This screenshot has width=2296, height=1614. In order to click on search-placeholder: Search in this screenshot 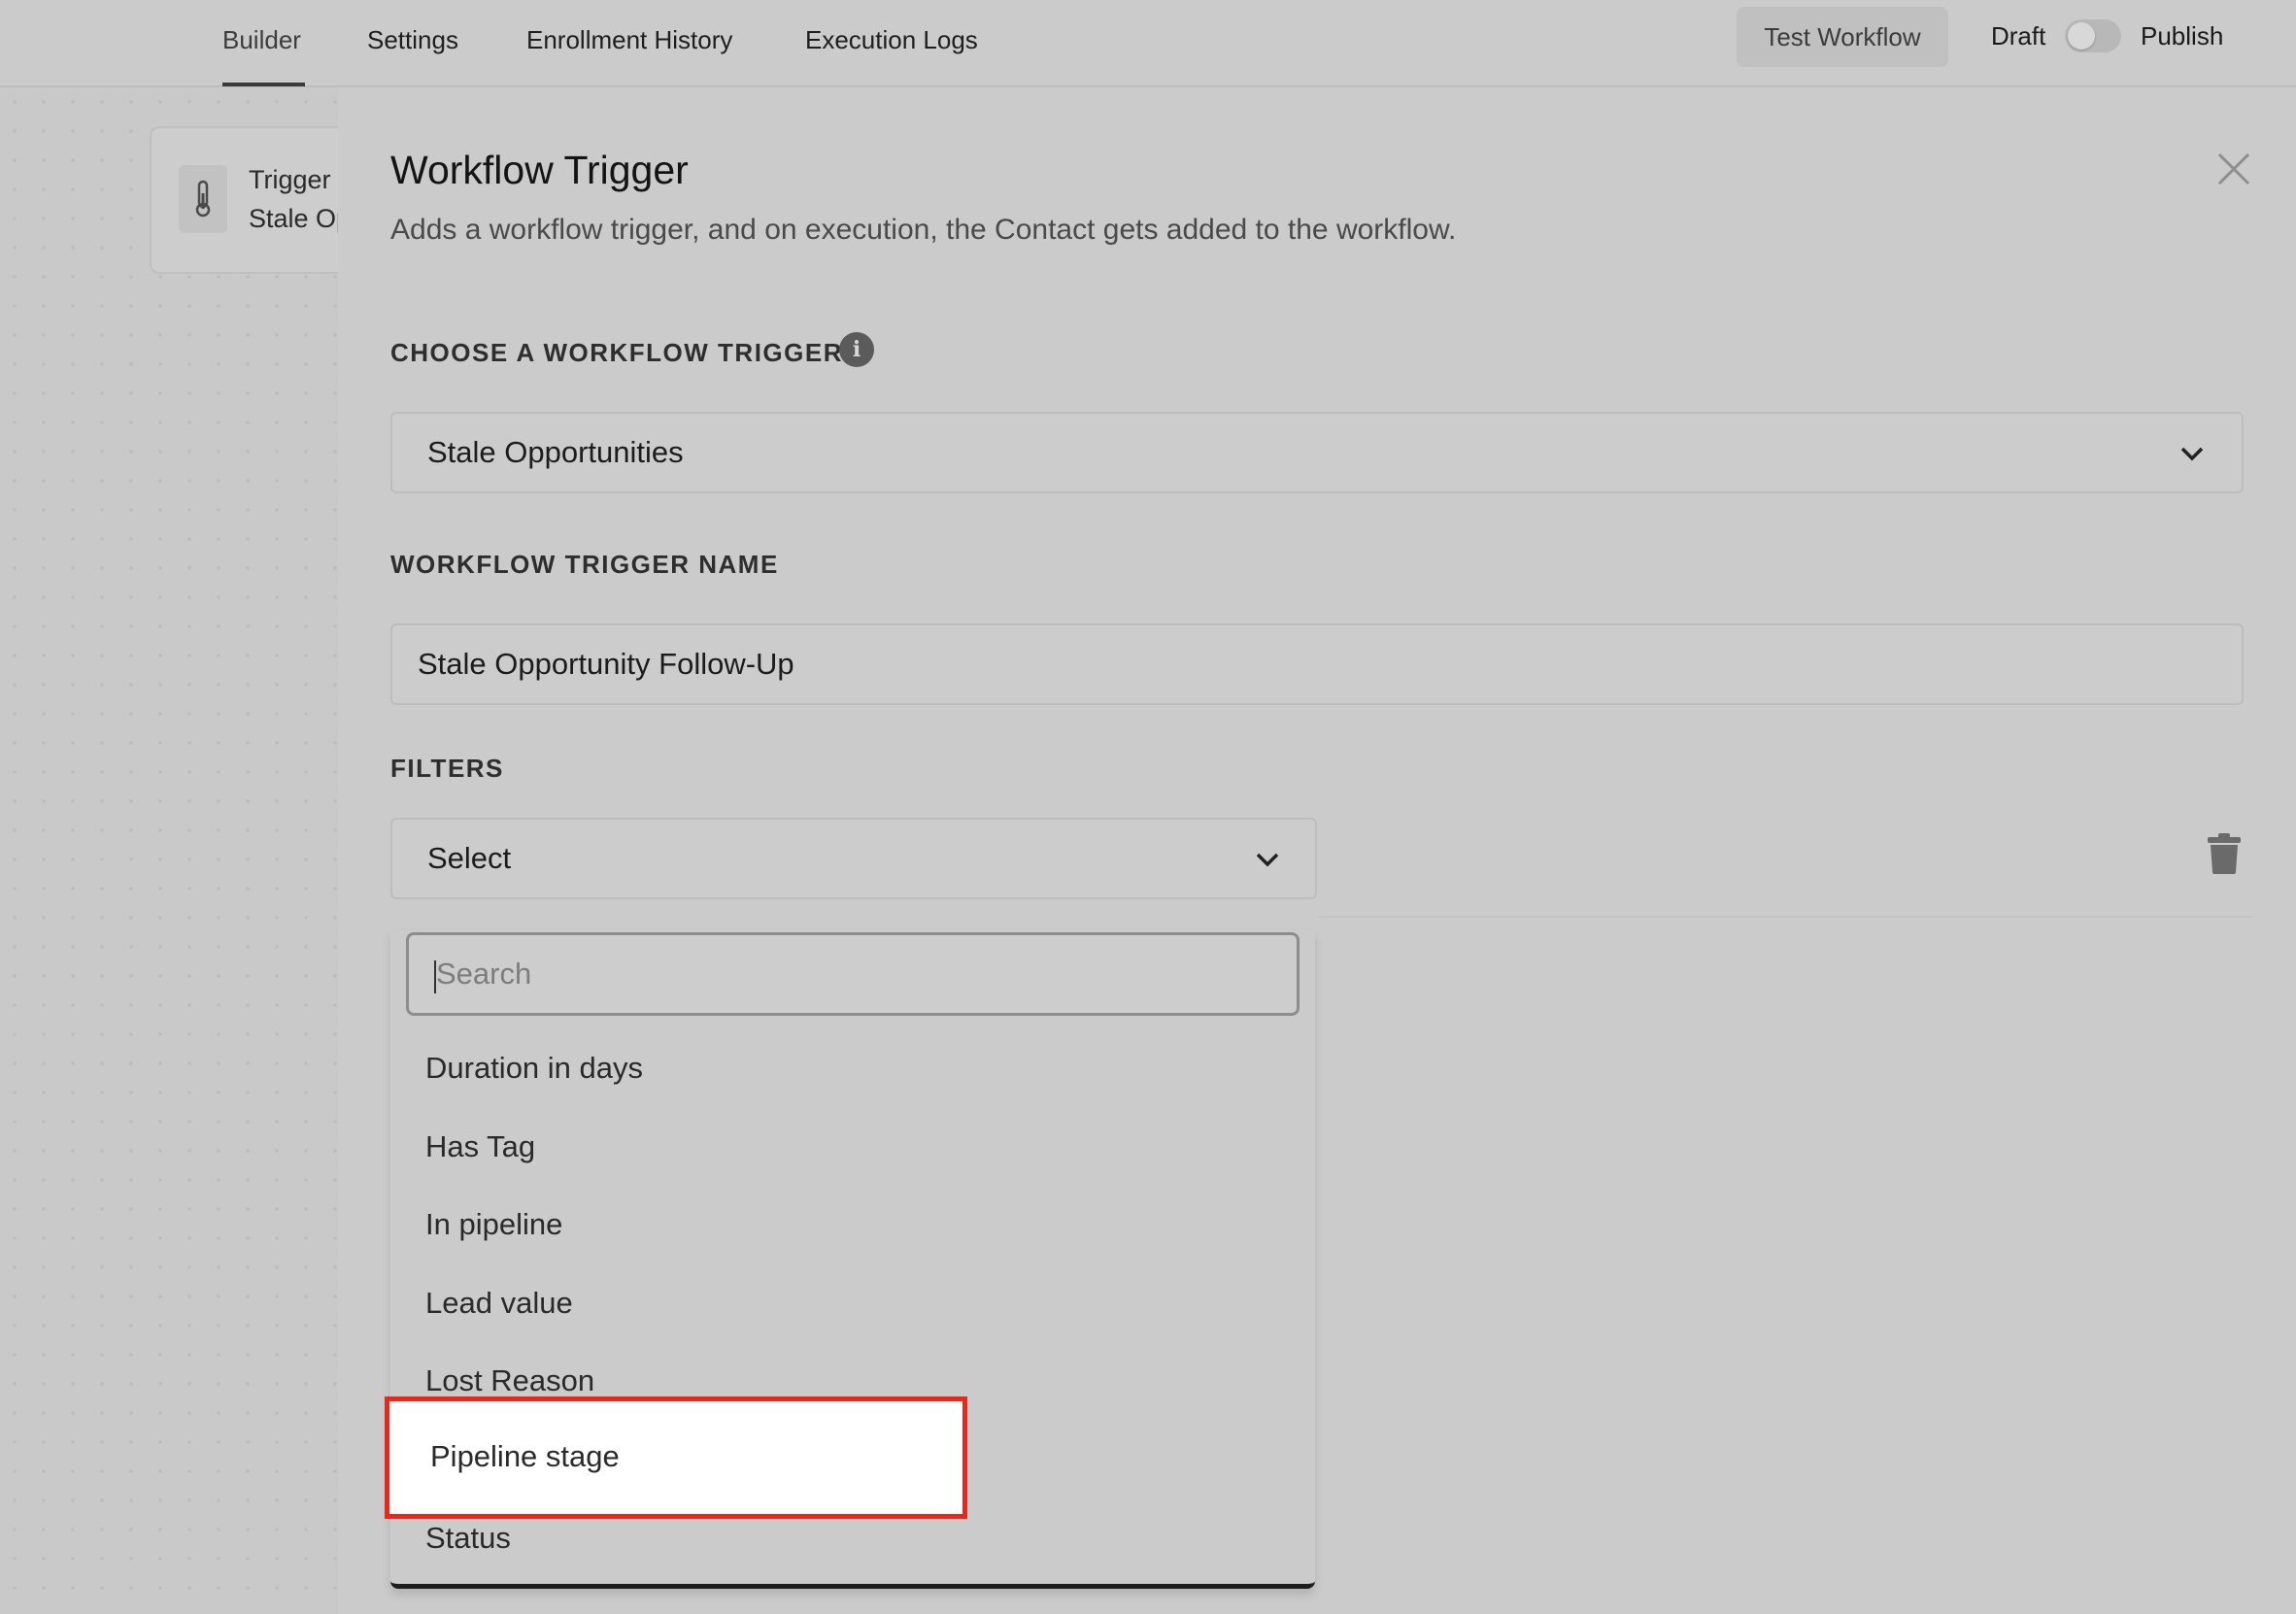, I will do `click(484, 974)`.